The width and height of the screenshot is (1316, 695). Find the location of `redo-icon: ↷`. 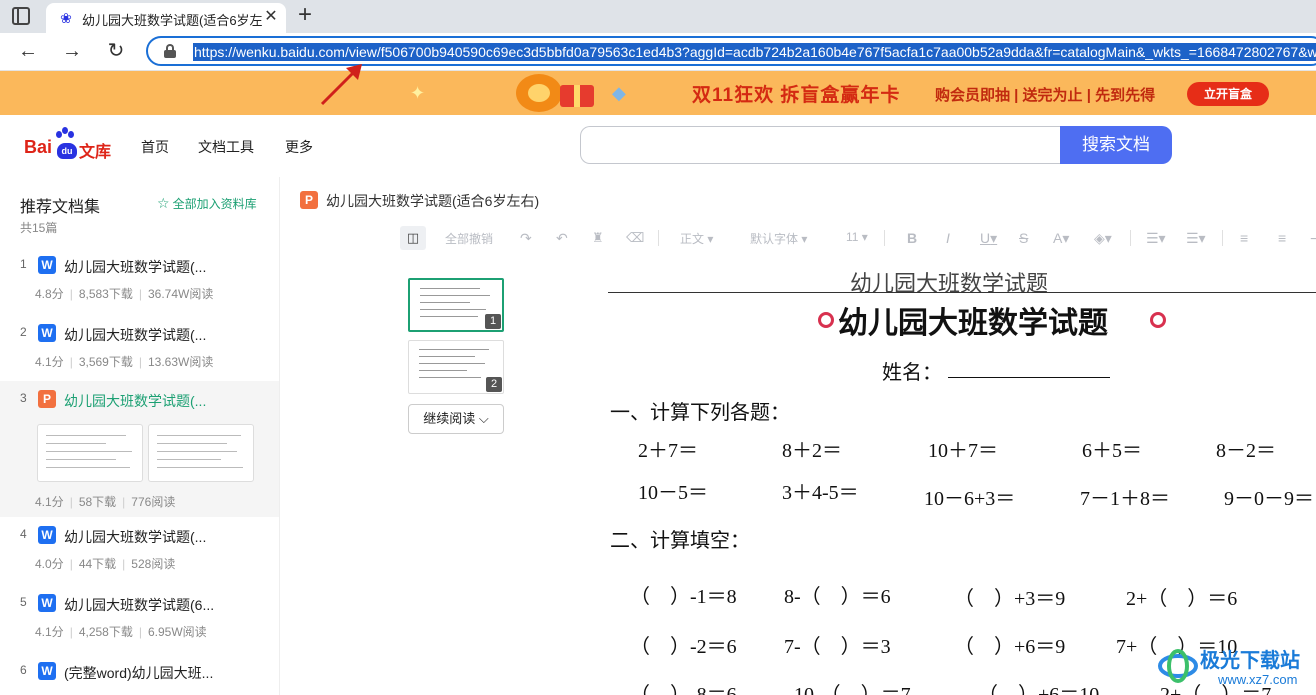

redo-icon: ↷ is located at coordinates (526, 238).